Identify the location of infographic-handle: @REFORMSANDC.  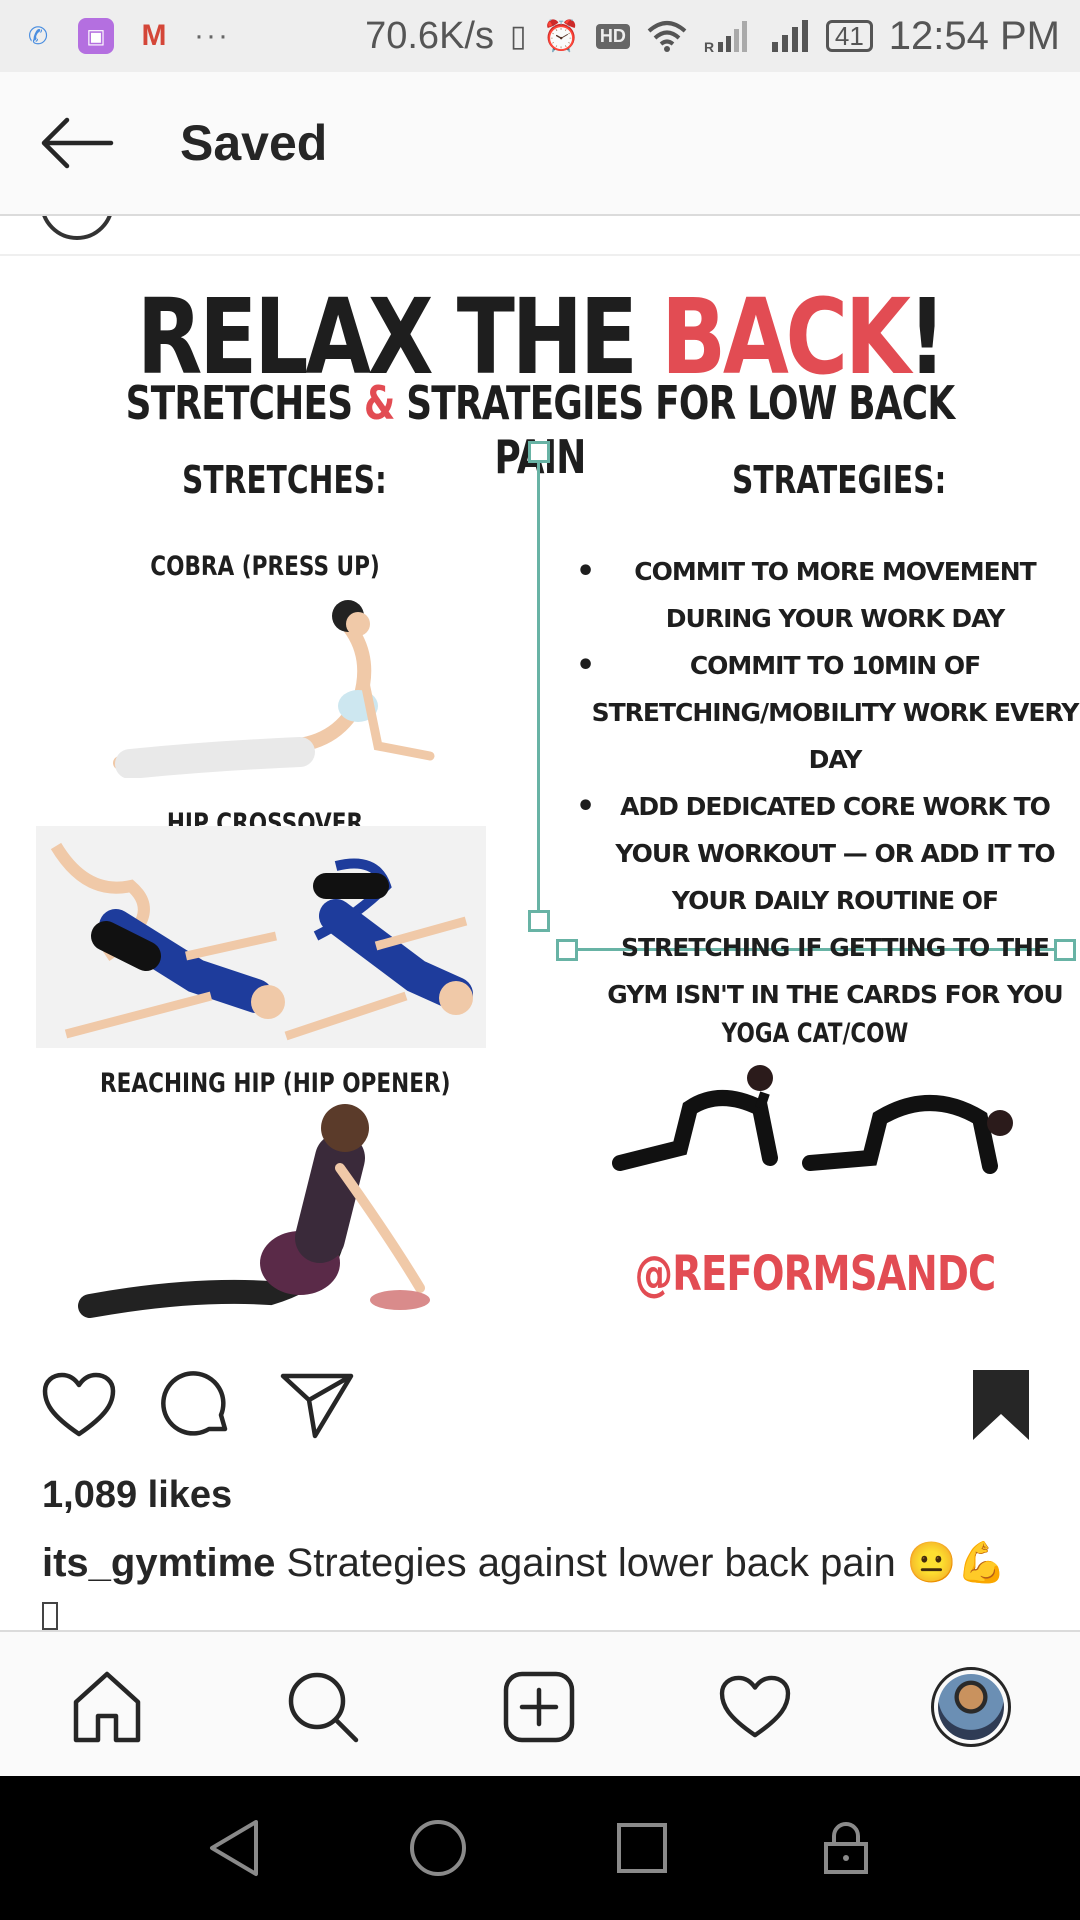
(815, 1274).